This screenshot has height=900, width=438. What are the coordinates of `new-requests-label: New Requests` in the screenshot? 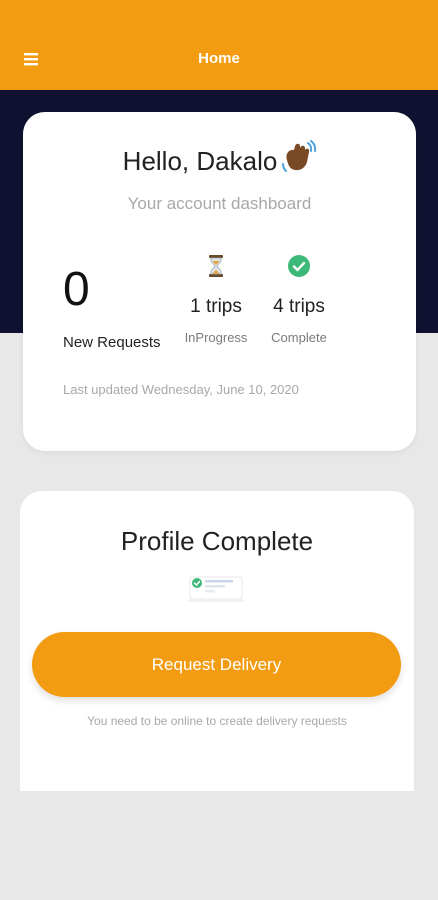 It's located at (112, 342).